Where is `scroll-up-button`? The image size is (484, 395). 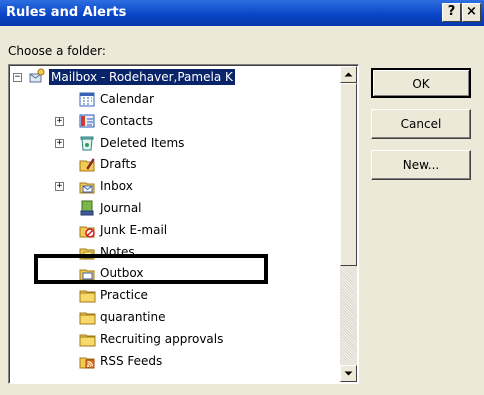 scroll-up-button is located at coordinates (348, 74).